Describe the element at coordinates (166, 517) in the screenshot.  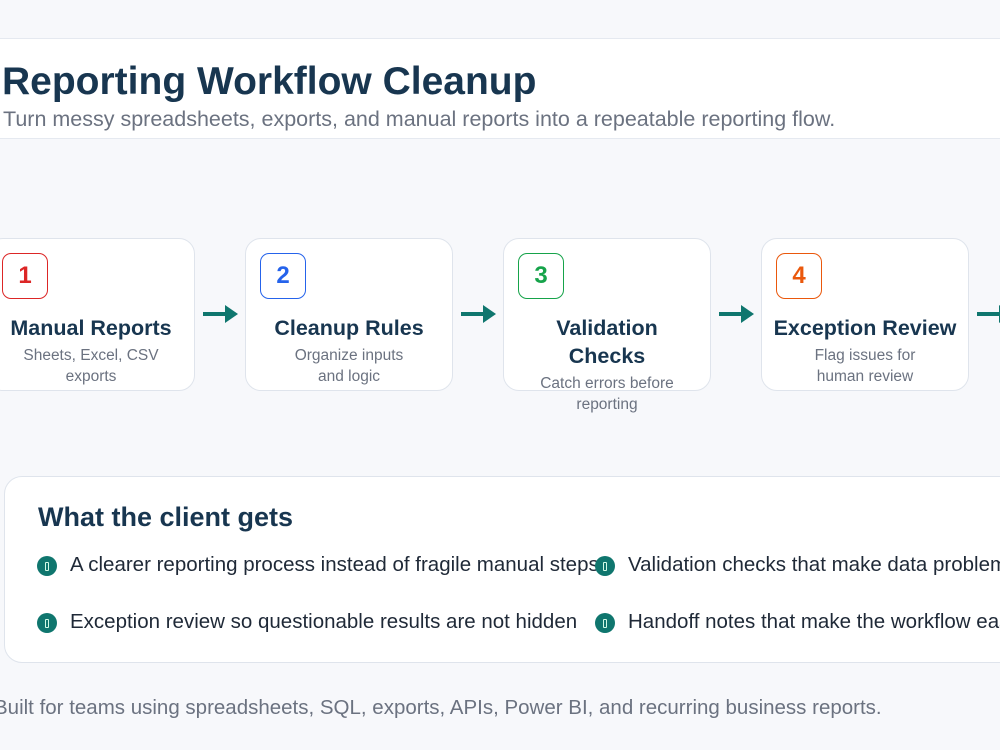
I see `benefits-title: What the client gets` at that location.